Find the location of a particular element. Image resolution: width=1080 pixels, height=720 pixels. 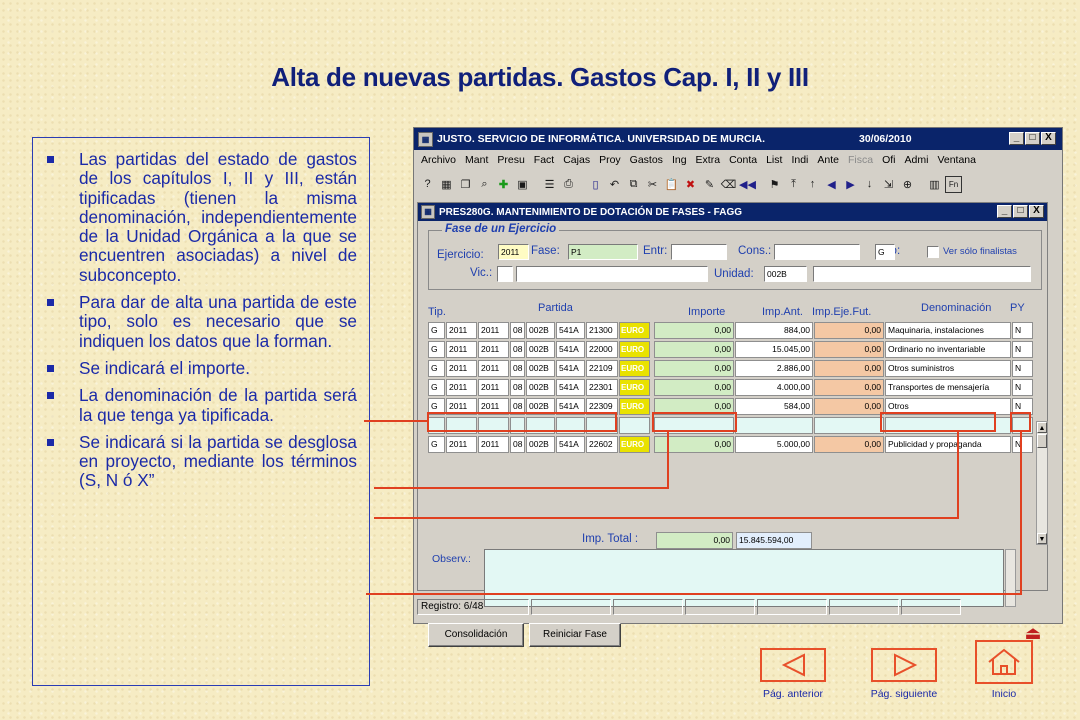

fn-icon: Fn is located at coordinates (953, 184).